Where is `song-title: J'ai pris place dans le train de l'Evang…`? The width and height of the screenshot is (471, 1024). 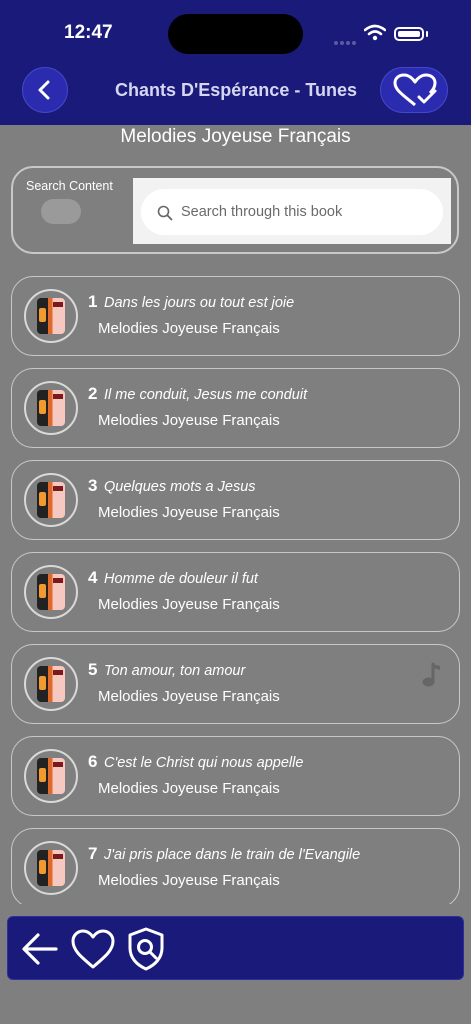 song-title: J'ai pris place dans le train de l'Evang… is located at coordinates (232, 855).